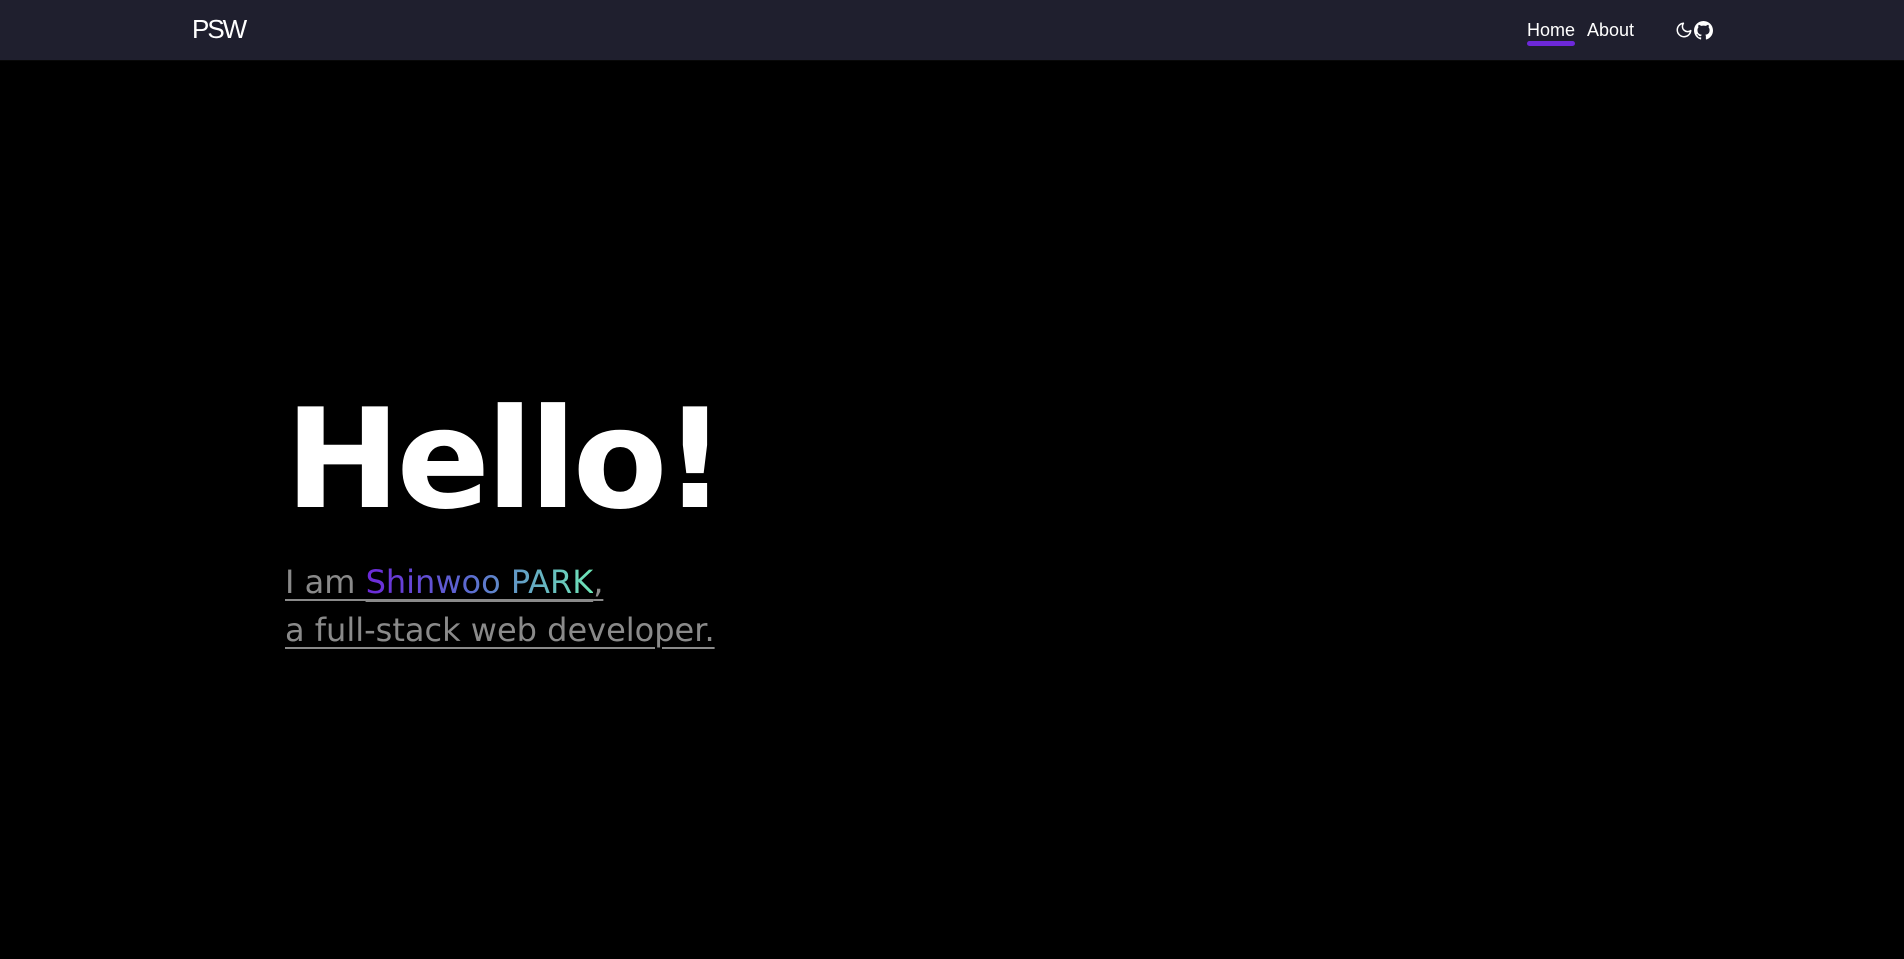 The width and height of the screenshot is (1904, 959). I want to click on tagline: a full-stack web developer., so click(500, 630).